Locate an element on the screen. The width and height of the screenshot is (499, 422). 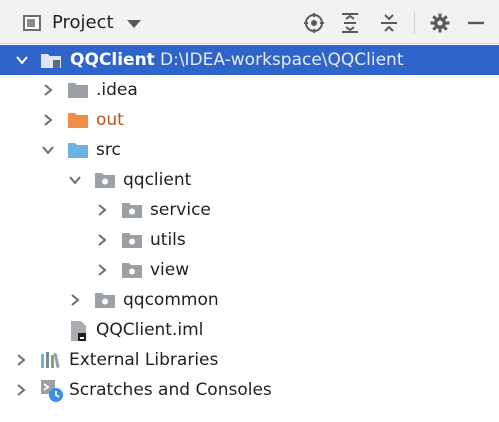
external-libraries-label: External Libraries is located at coordinates (144, 360).